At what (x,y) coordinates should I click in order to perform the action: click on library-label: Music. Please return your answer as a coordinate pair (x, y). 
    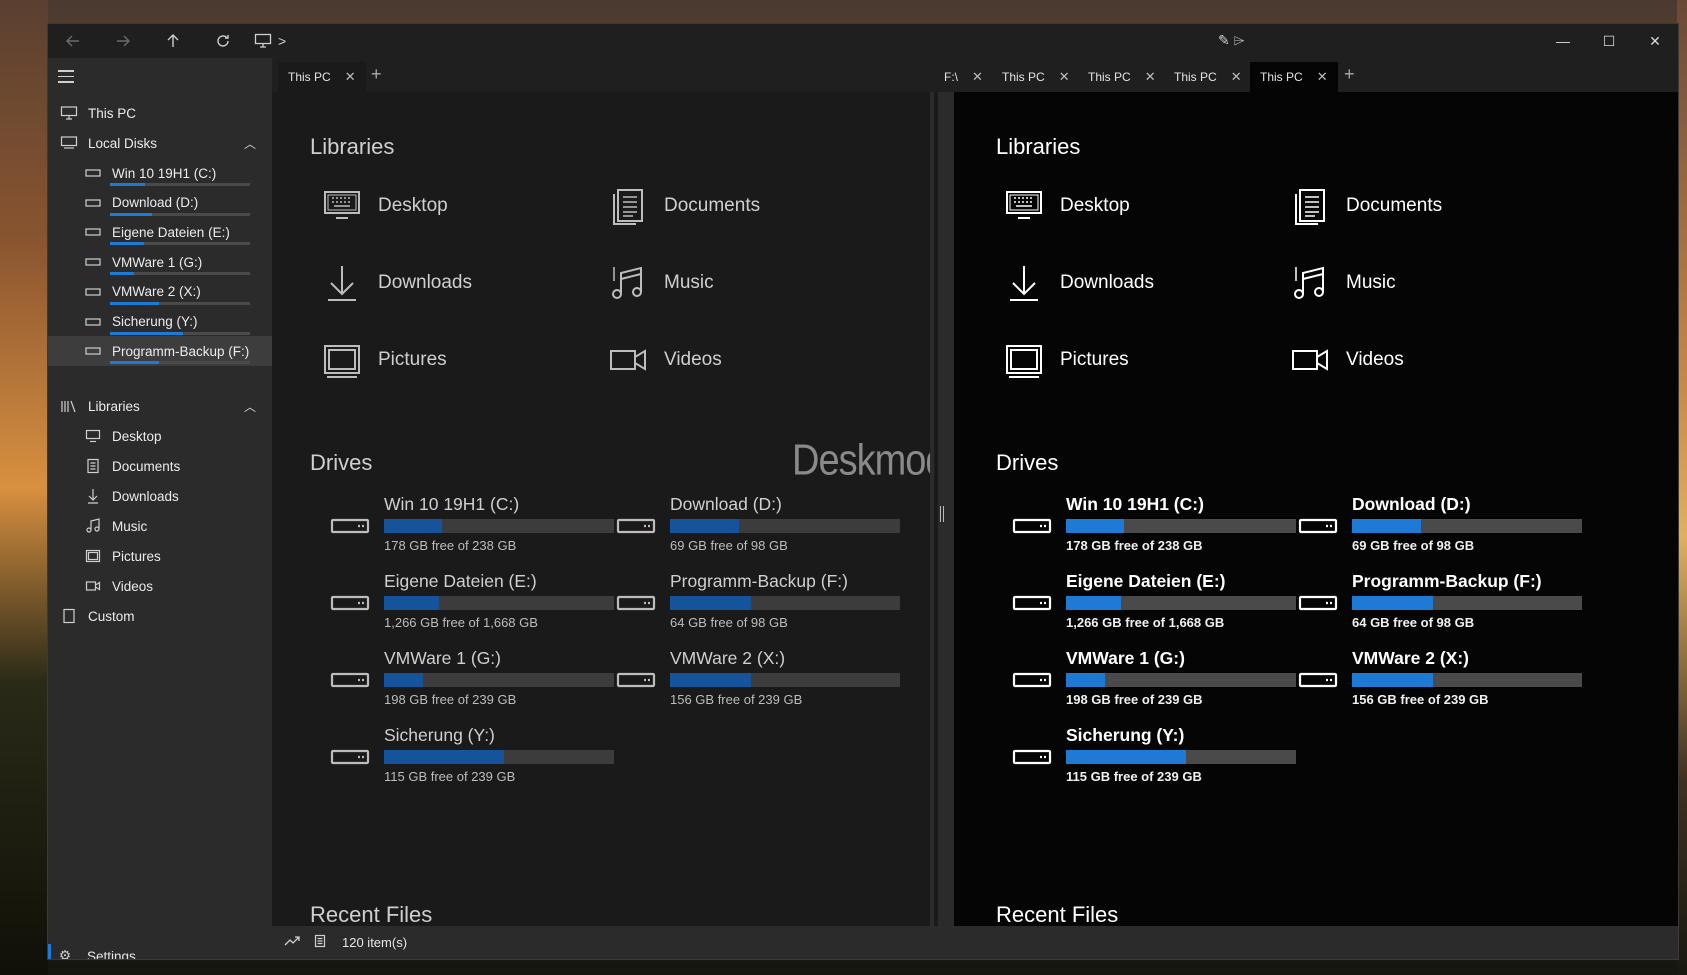
    Looking at the image, I should click on (1371, 282).